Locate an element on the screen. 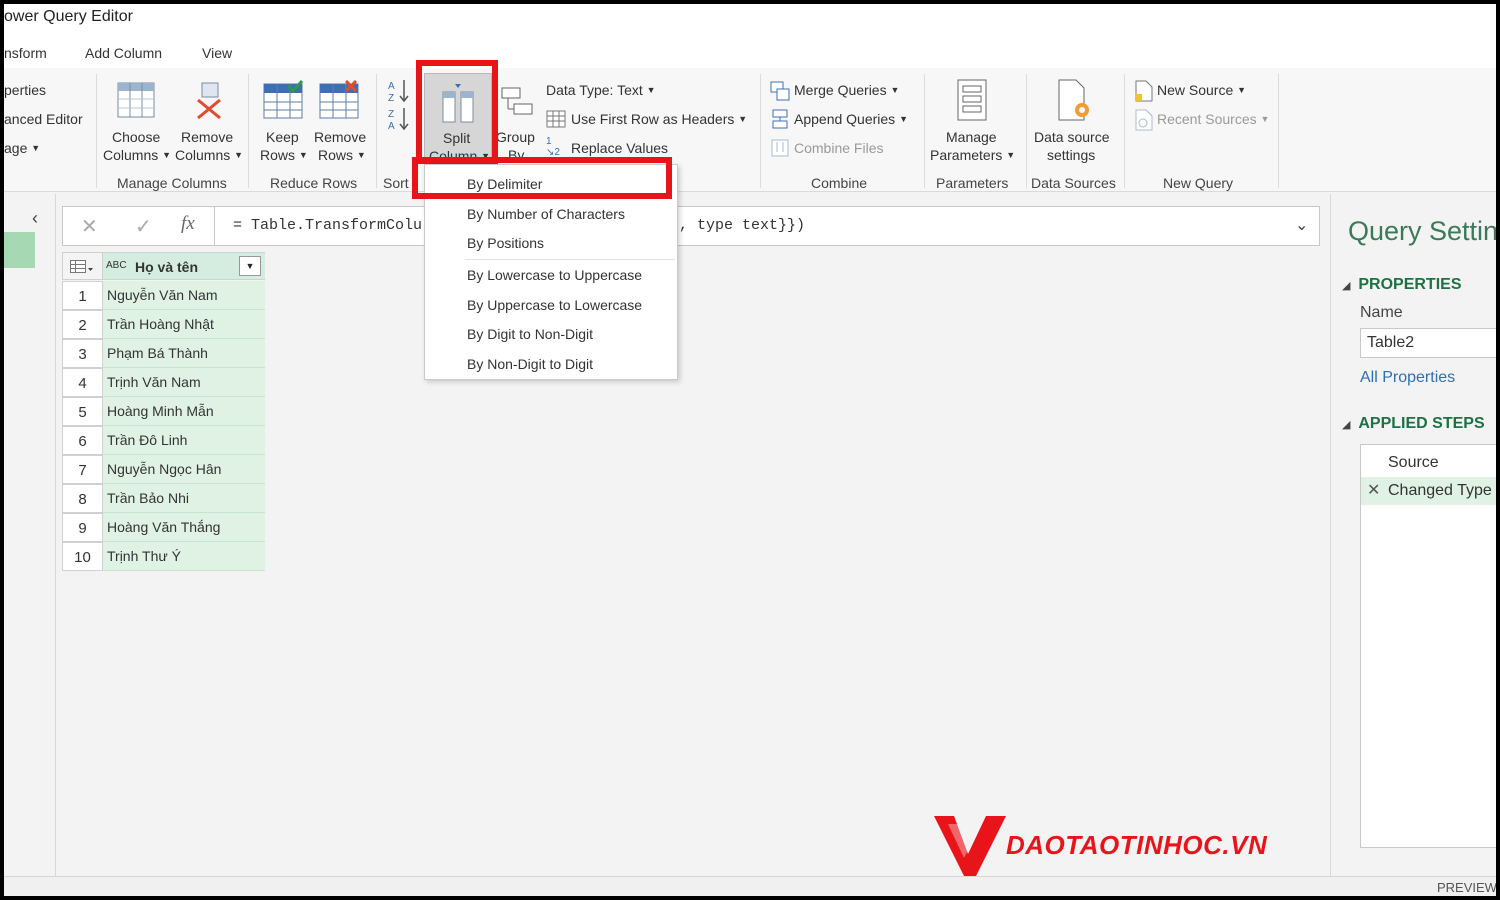 This screenshot has width=1500, height=900. row-number: 9 is located at coordinates (82, 527).